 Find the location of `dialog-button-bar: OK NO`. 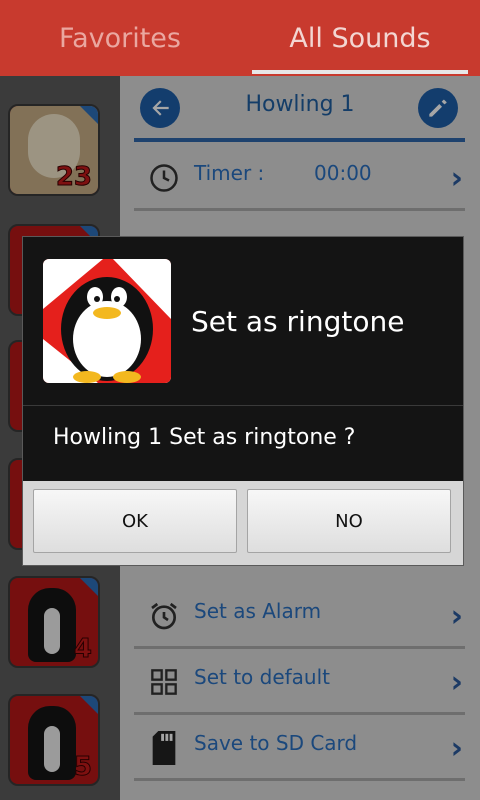

dialog-button-bar: OK NO is located at coordinates (243, 523).